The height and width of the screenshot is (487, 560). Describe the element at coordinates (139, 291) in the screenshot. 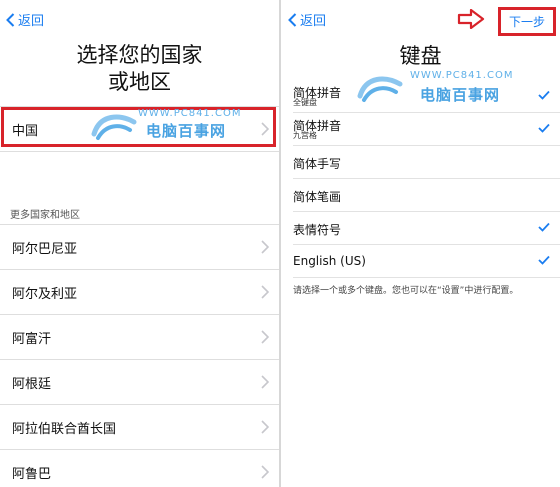

I see `country-row: 阿尔及利亚` at that location.